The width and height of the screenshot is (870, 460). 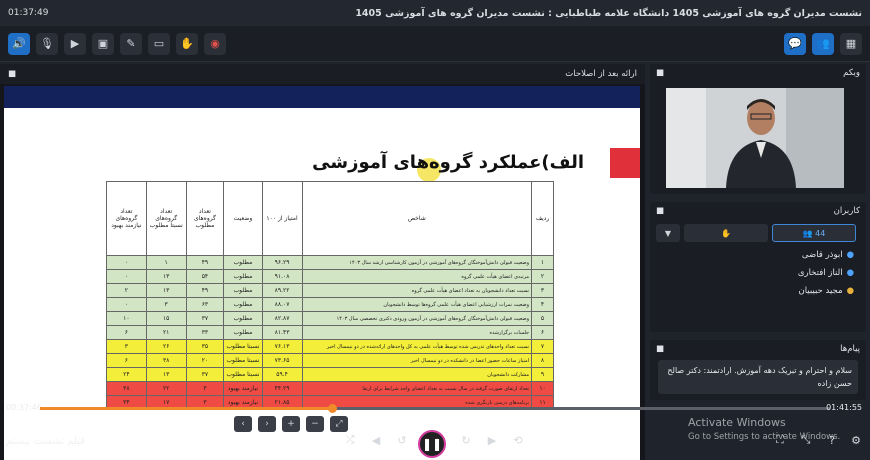 I want to click on presentation-header: ■ ارائه بعد از اصلاحات, so click(x=322, y=74).